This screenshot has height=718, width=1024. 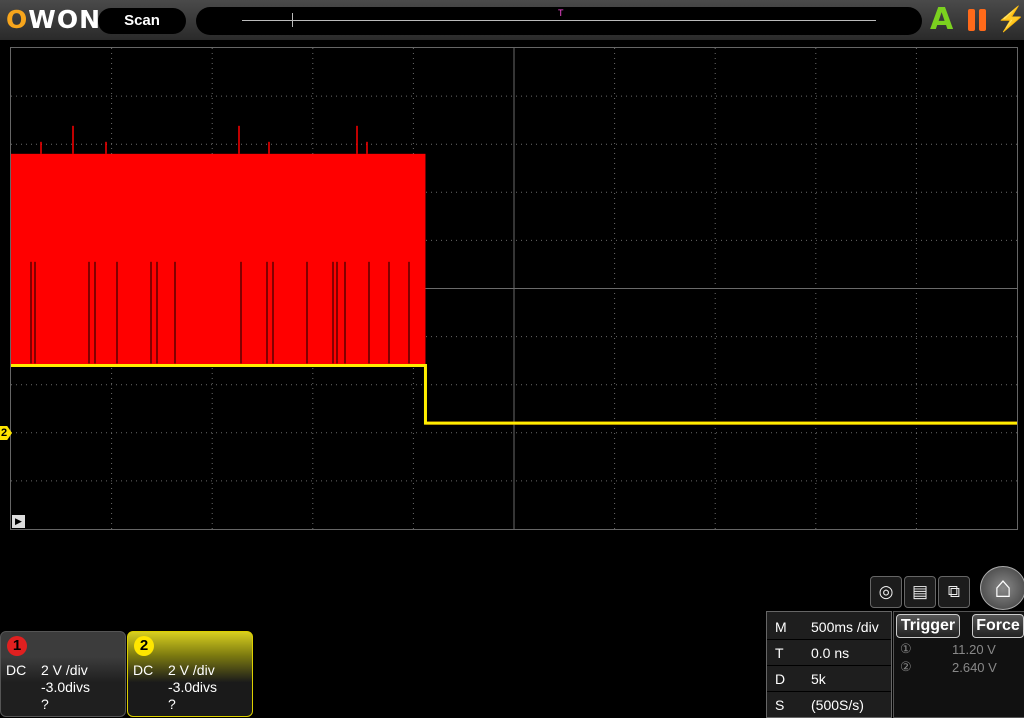 What do you see at coordinates (942, 19) in the screenshot?
I see `trigger-status-indicator: A` at bounding box center [942, 19].